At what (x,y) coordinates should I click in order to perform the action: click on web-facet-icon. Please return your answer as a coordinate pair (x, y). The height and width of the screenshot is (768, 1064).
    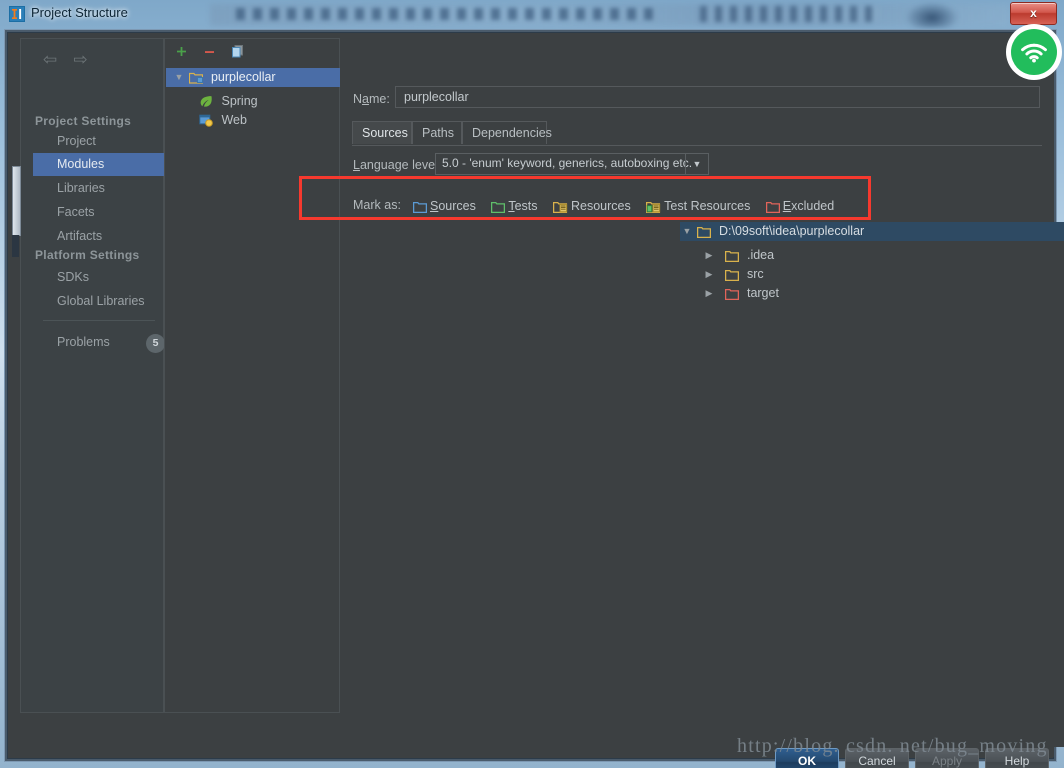
    Looking at the image, I should click on (206, 120).